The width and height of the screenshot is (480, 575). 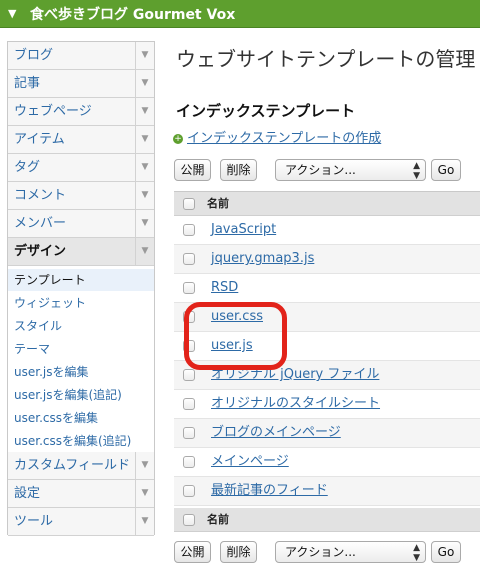 What do you see at coordinates (34, 521) in the screenshot?
I see `sidebar-item-label: ツール` at bounding box center [34, 521].